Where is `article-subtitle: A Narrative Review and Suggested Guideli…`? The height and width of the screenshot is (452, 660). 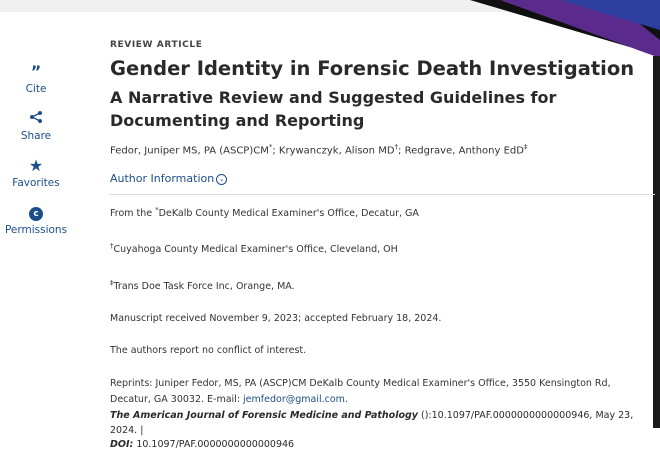 article-subtitle: A Narrative Review and Suggested Guideli… is located at coordinates (333, 109).